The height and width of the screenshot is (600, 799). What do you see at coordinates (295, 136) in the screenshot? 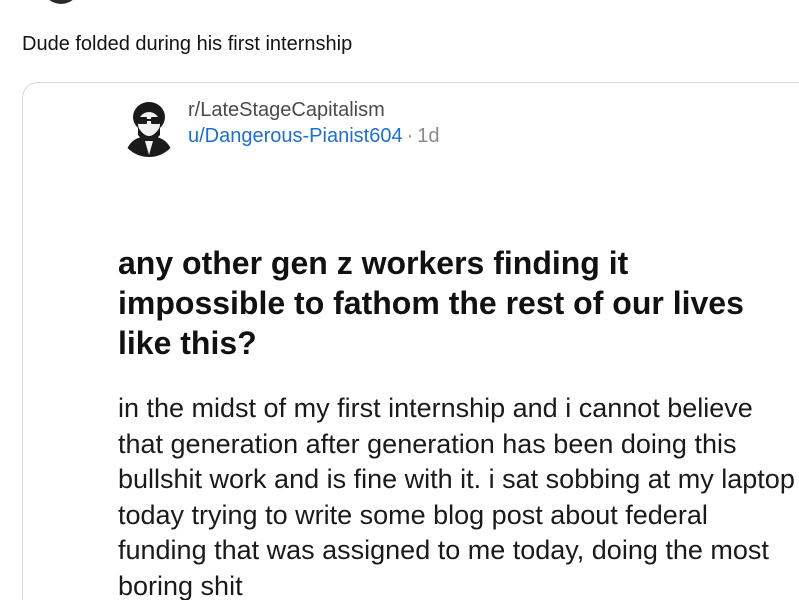
I see `username-link: u/Dangerous-Pianist604` at bounding box center [295, 136].